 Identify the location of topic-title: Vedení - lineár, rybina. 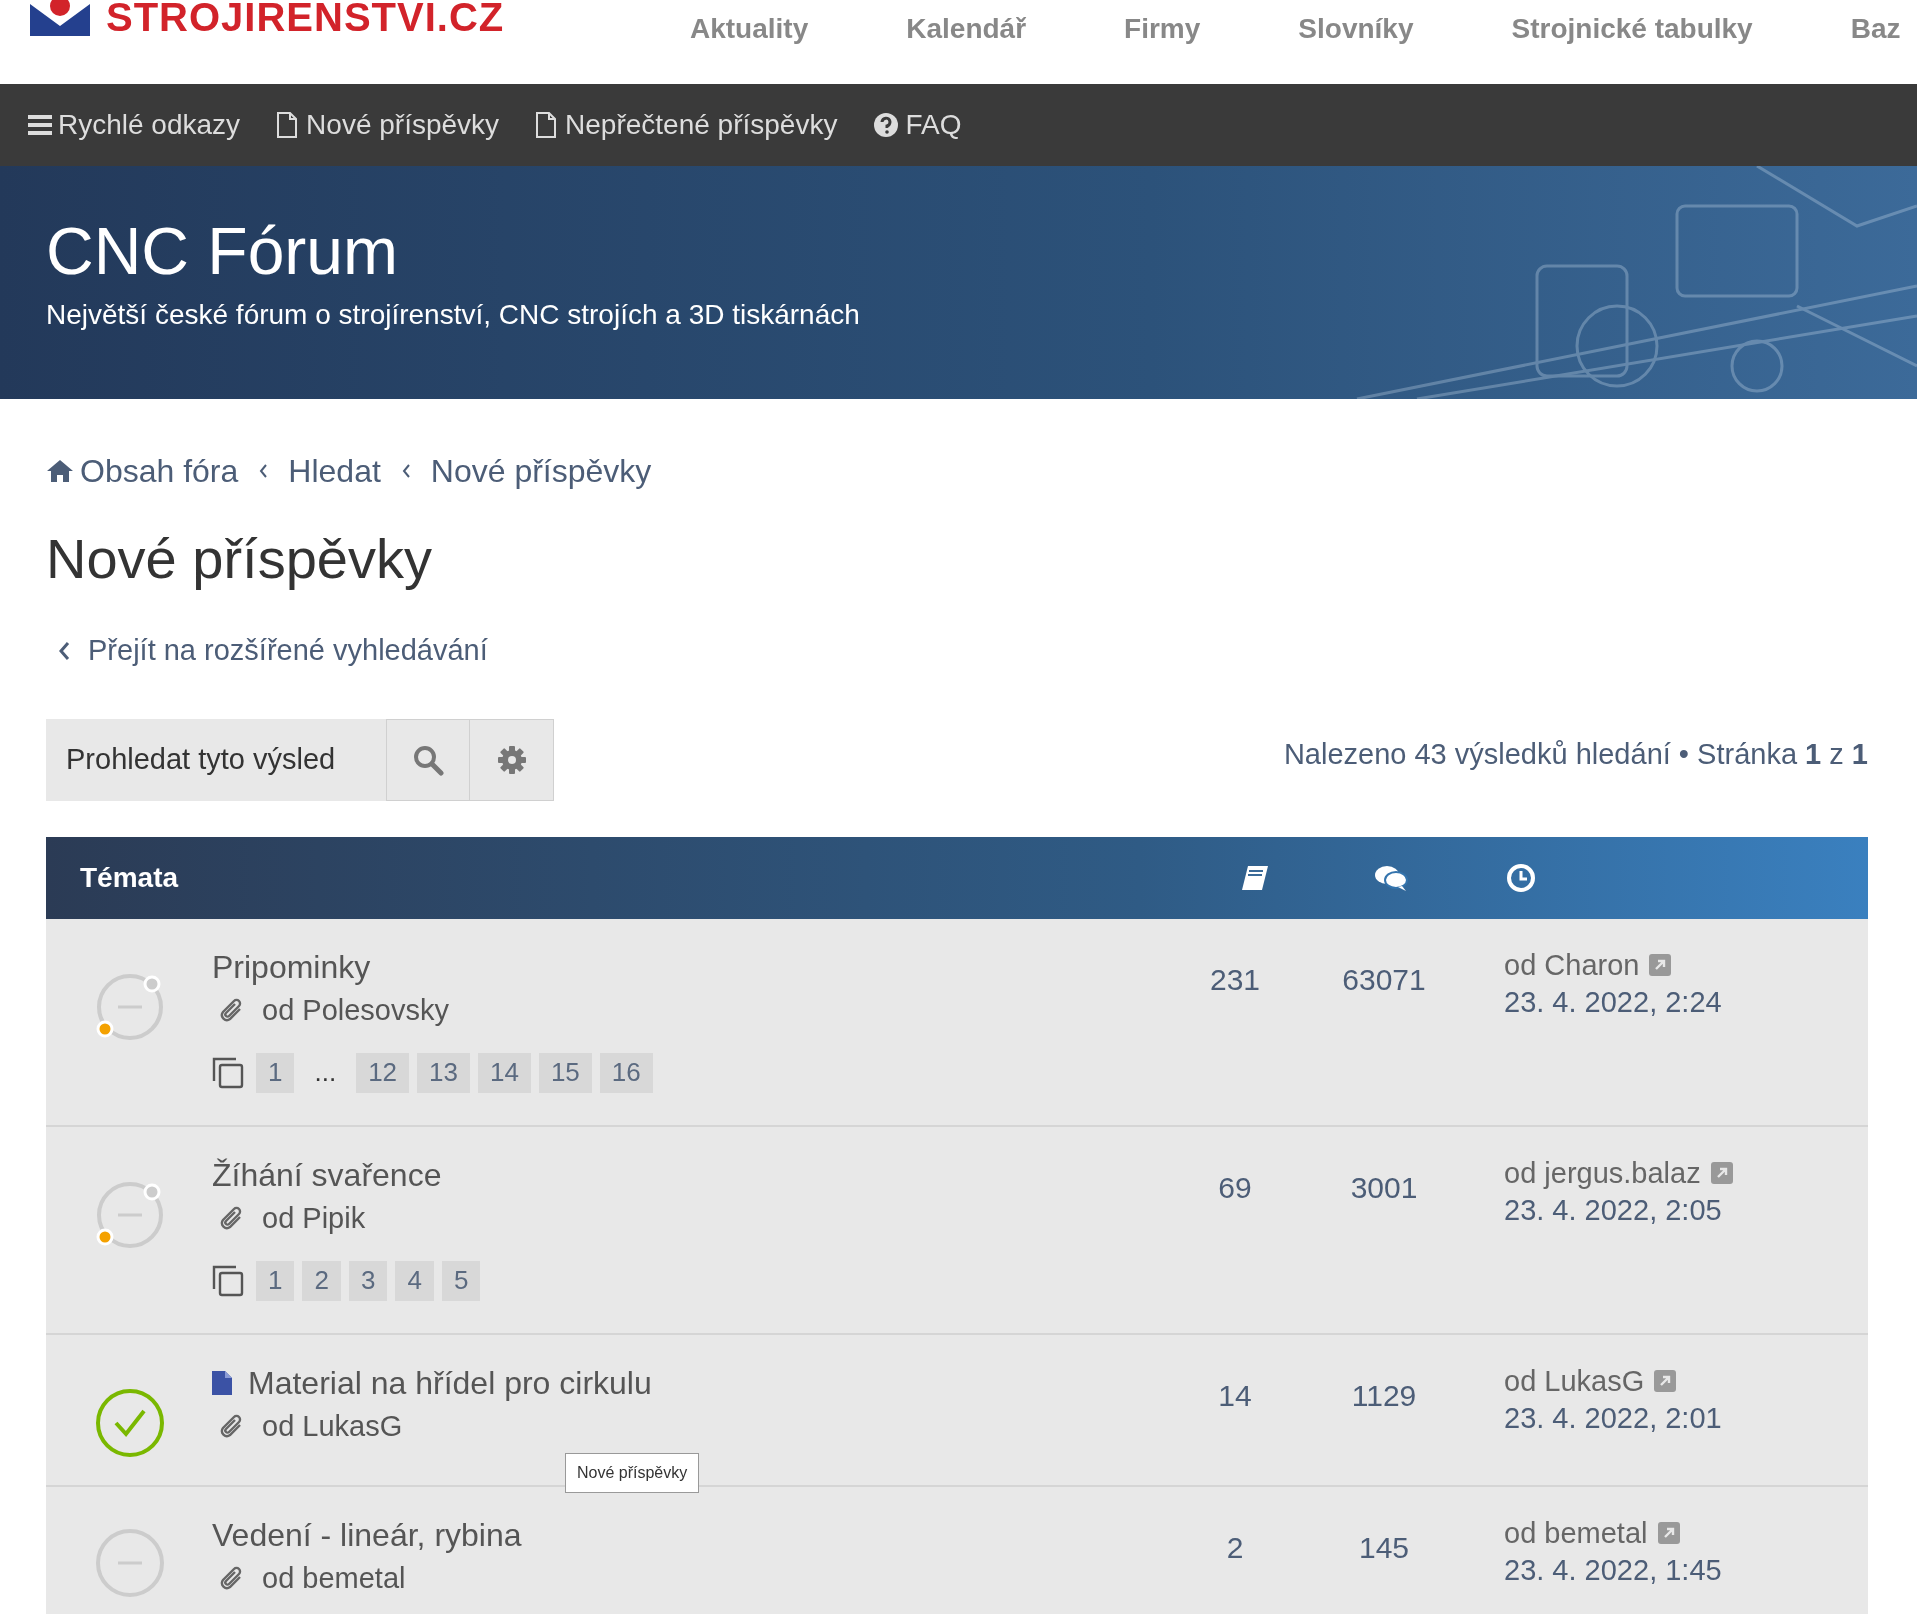
(367, 1534).